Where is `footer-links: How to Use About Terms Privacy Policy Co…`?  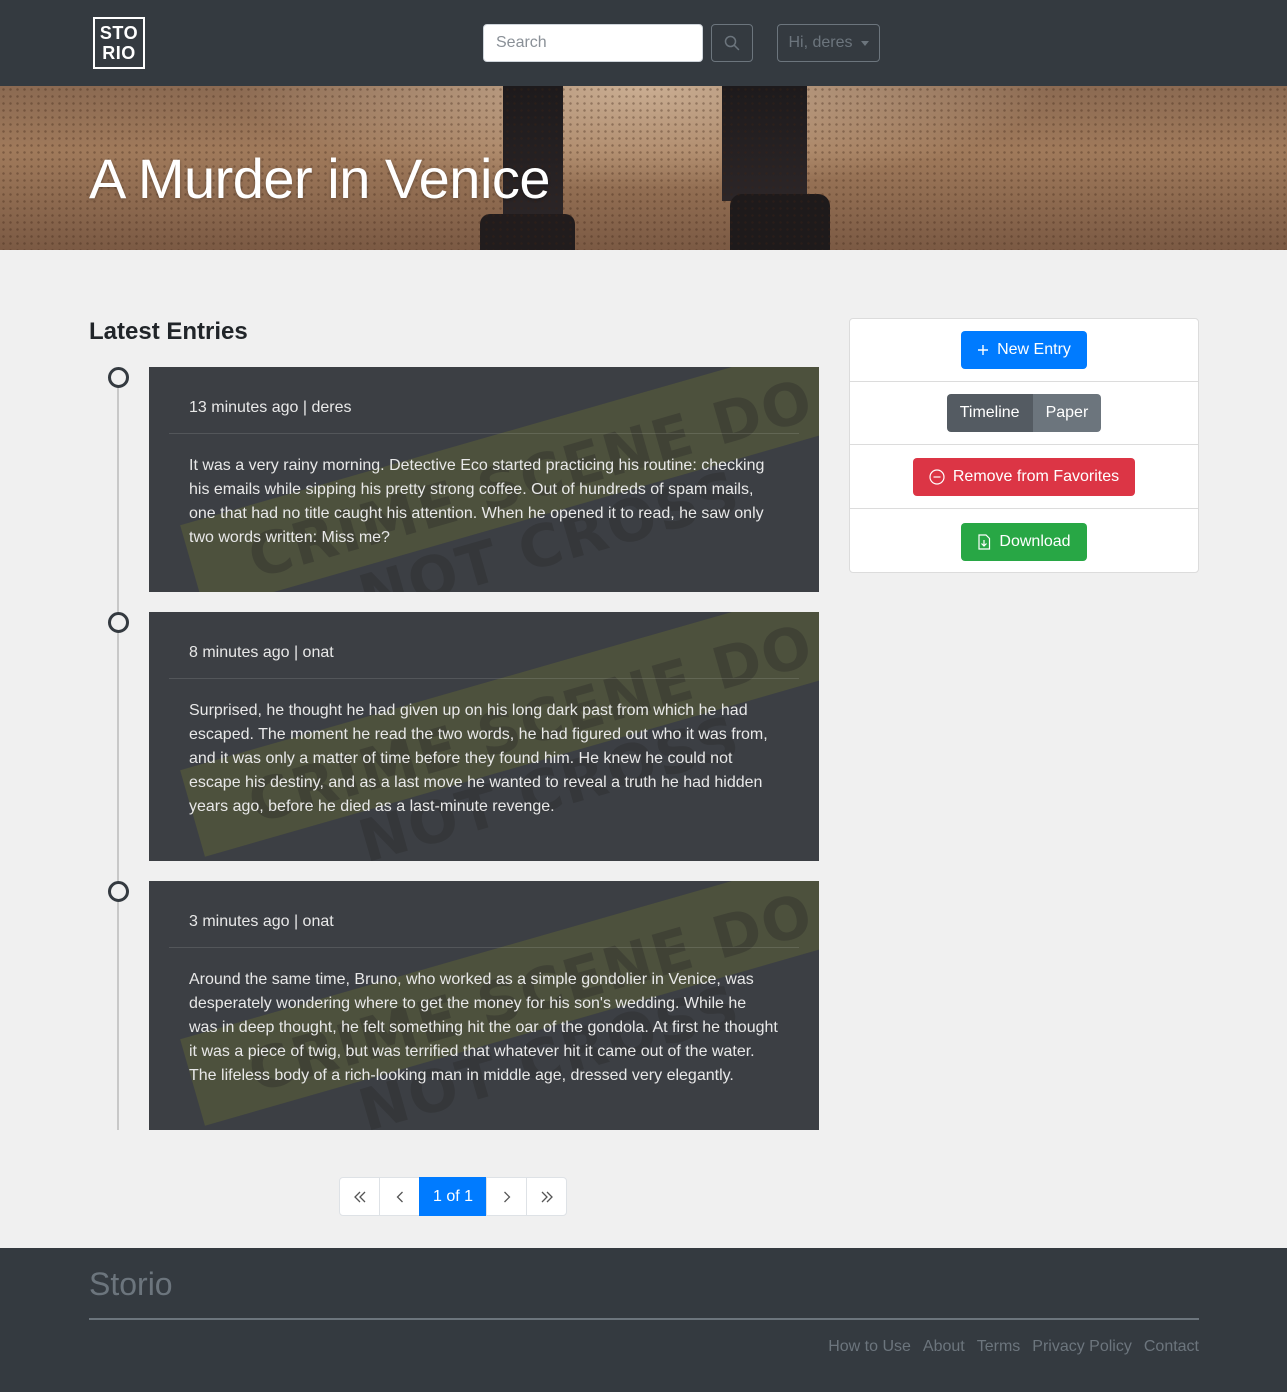
footer-links: How to Use About Terms Privacy Policy Co… is located at coordinates (1013, 1347).